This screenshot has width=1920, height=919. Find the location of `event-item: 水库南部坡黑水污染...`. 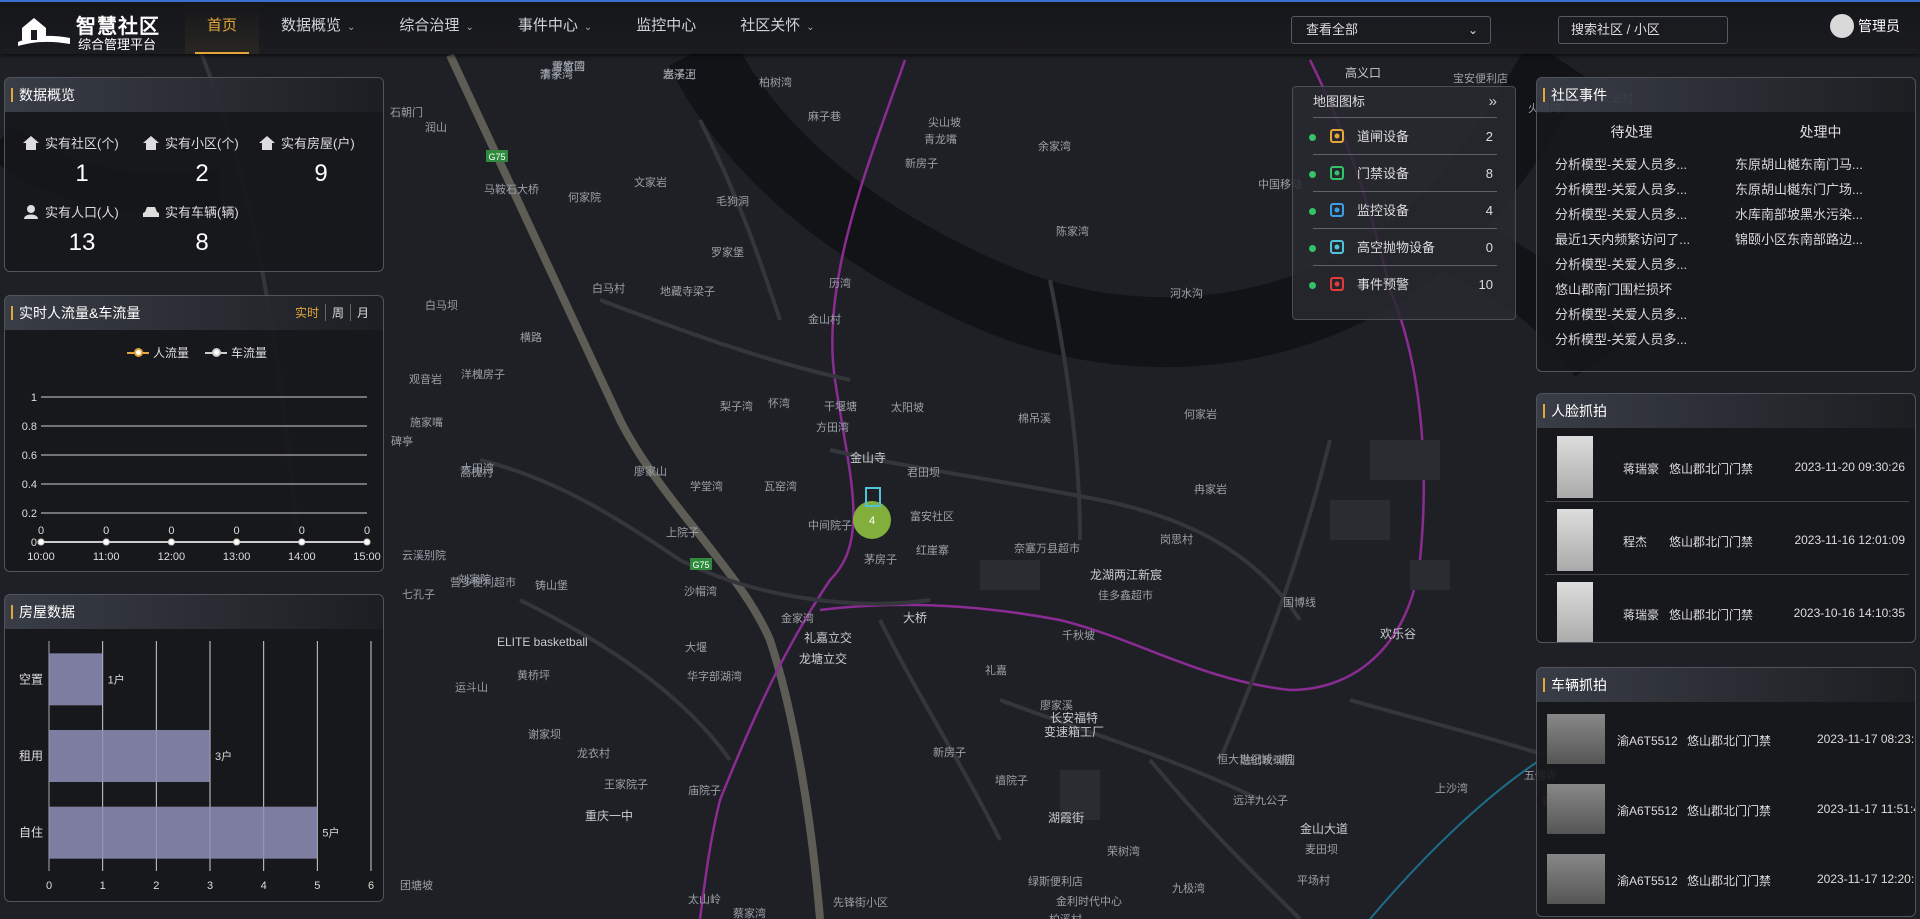

event-item: 水库南部坡黑水污染... is located at coordinates (1810, 214).